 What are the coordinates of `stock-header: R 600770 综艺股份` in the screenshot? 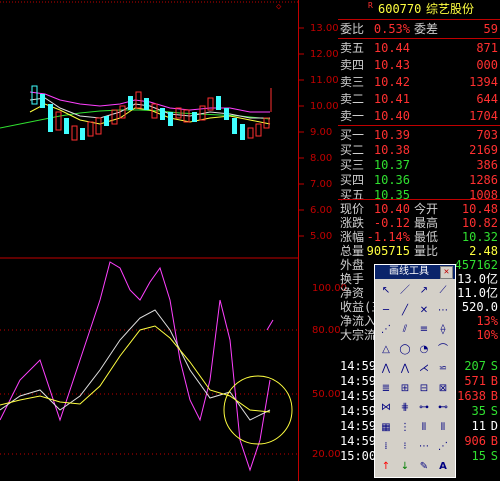 It's located at (419, 9).